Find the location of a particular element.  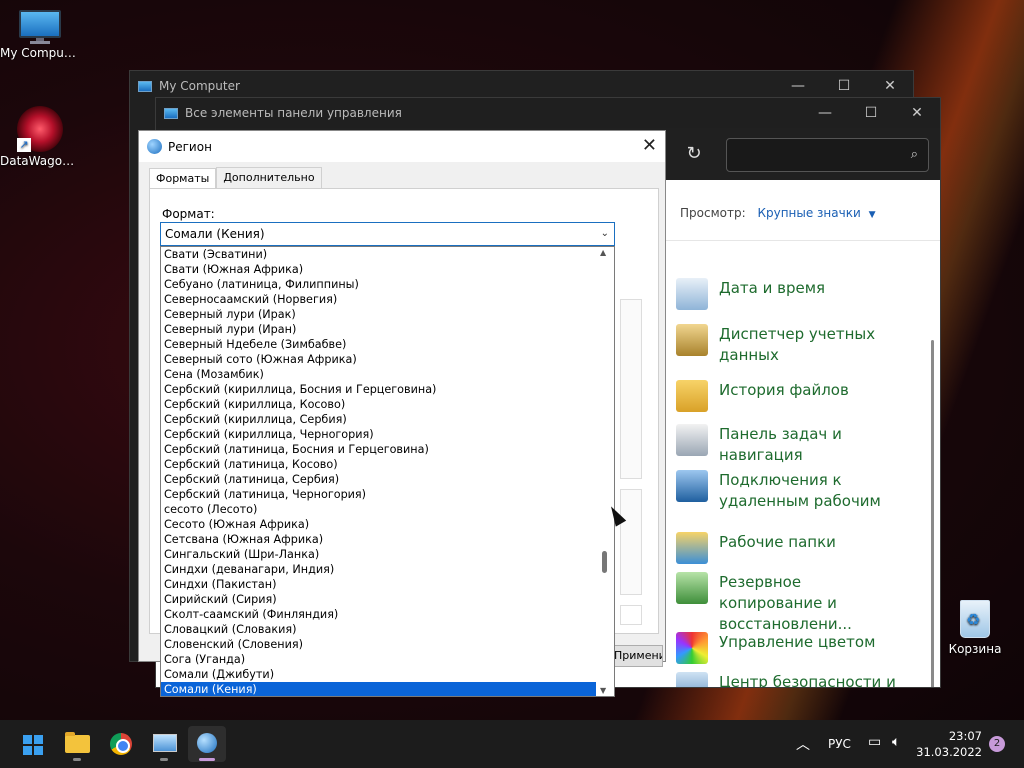

cp-item-security-center: Центр безопасности и is located at coordinates (791, 679).